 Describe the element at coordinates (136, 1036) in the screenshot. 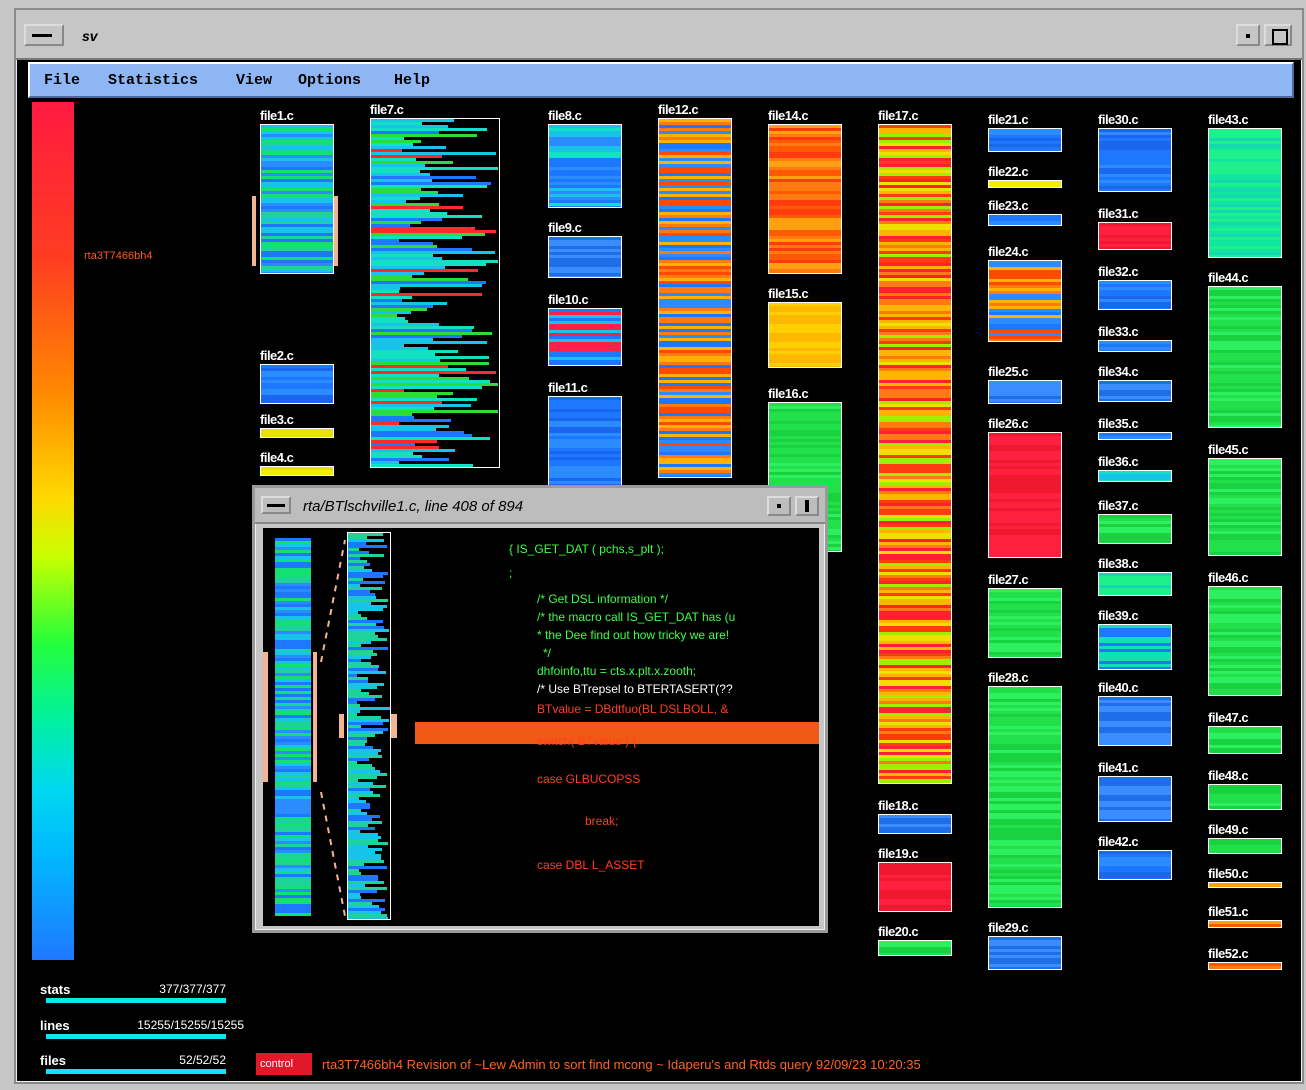

I see `stat-slider-lines` at that location.